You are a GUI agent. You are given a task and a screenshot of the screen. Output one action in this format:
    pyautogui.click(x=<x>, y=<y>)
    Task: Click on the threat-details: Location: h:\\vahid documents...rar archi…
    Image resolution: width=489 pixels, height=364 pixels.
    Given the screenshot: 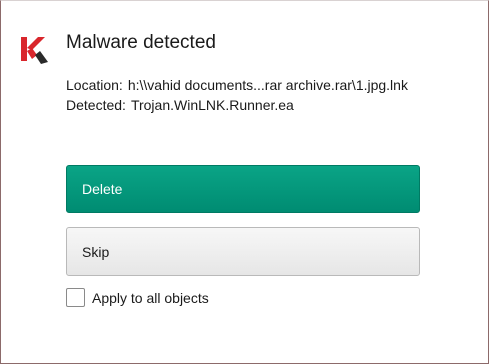 What is the action you would take?
    pyautogui.click(x=237, y=95)
    